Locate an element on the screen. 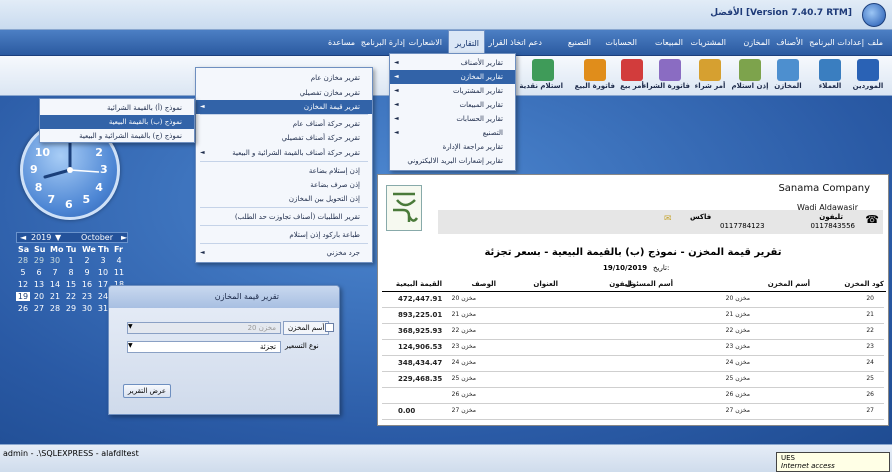 This screenshot has width=892, height=472. menu-1: إعدادات البرنامج is located at coordinates (839, 43).